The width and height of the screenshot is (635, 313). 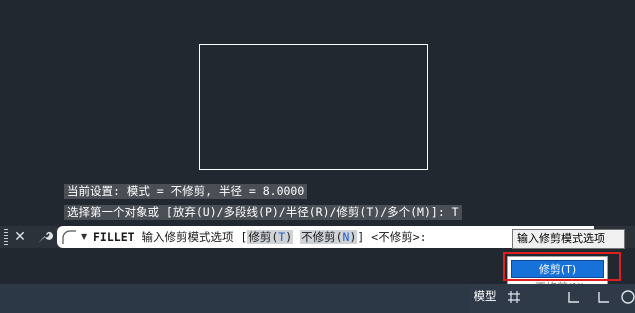 I want to click on command-name: FILLET, so click(x=114, y=237).